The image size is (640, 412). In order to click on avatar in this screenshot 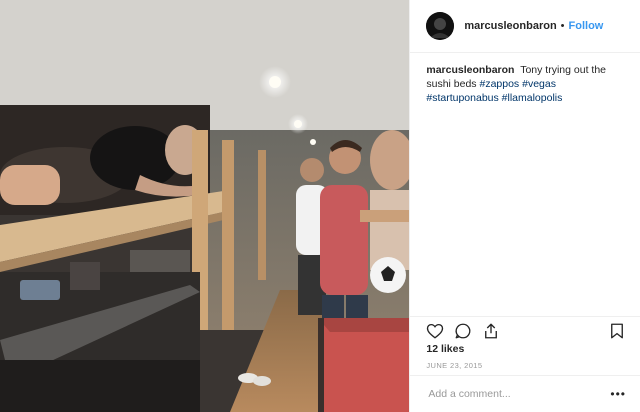, I will do `click(440, 26)`.